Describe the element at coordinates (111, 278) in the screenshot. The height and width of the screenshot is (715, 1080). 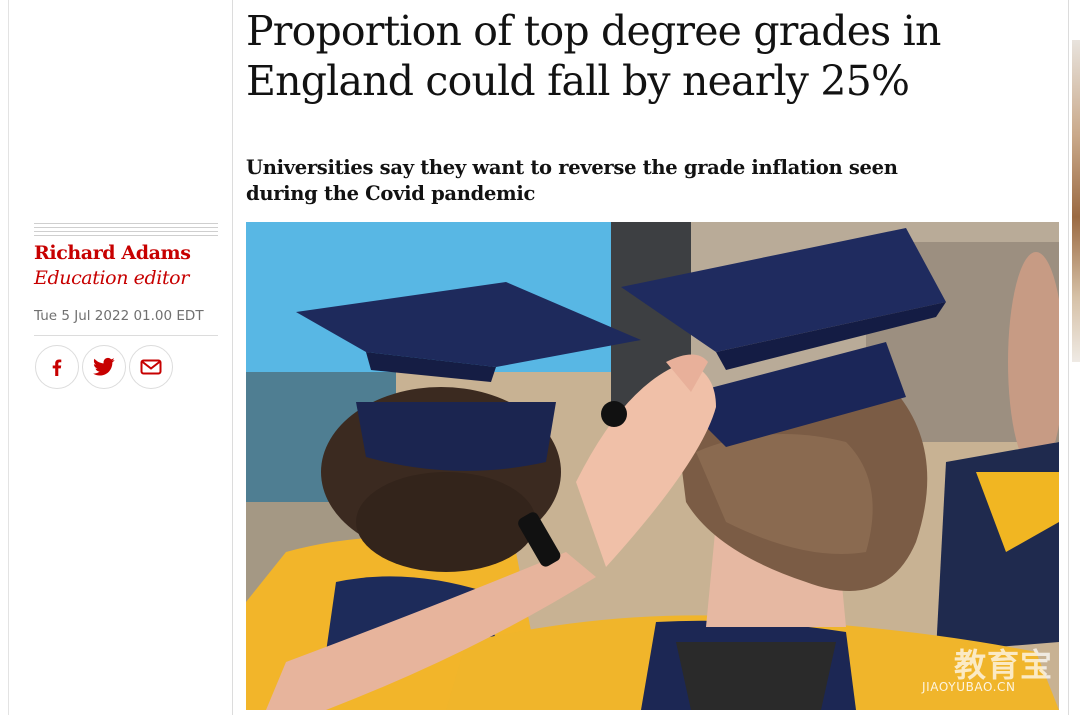
I see `author-role: Education editor` at that location.